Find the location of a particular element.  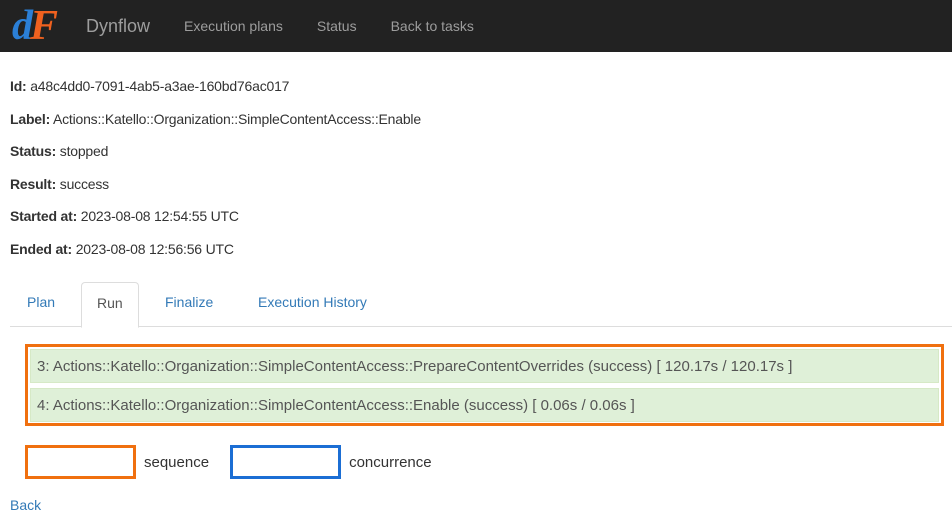

logo-letter-f: F is located at coordinates (44, 26).